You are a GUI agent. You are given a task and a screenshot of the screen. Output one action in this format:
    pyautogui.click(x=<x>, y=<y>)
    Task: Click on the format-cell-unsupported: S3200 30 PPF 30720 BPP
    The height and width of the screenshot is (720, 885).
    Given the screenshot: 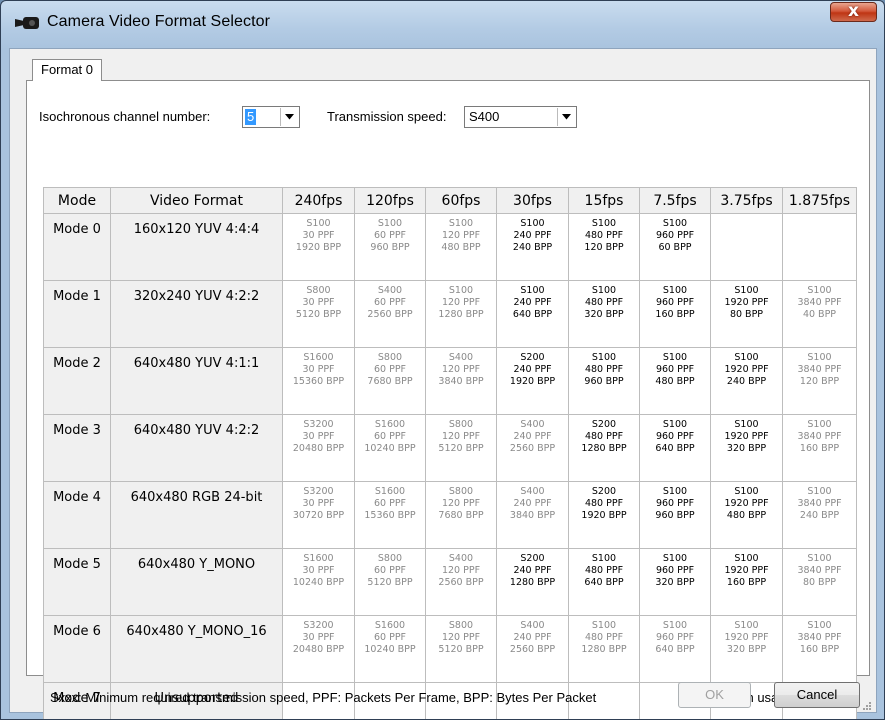 What is the action you would take?
    pyautogui.click(x=318, y=515)
    